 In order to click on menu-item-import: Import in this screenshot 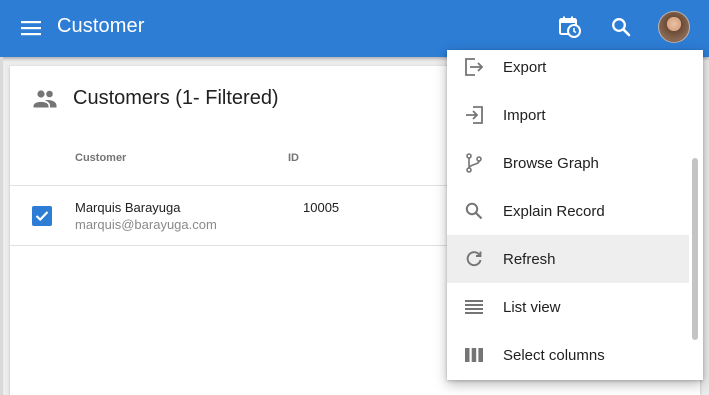, I will do `click(568, 115)`.